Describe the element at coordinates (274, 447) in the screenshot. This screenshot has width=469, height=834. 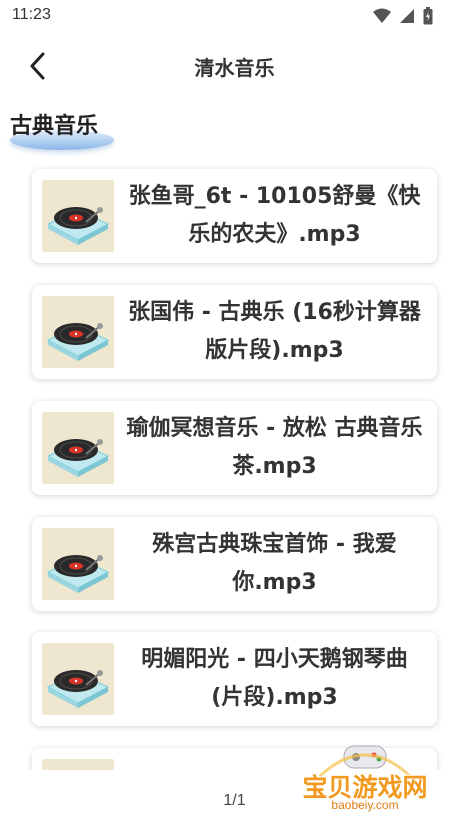
I see `song-title: 瑜伽冥想音乐 - 放松 古典音乐 茶.mp3` at that location.